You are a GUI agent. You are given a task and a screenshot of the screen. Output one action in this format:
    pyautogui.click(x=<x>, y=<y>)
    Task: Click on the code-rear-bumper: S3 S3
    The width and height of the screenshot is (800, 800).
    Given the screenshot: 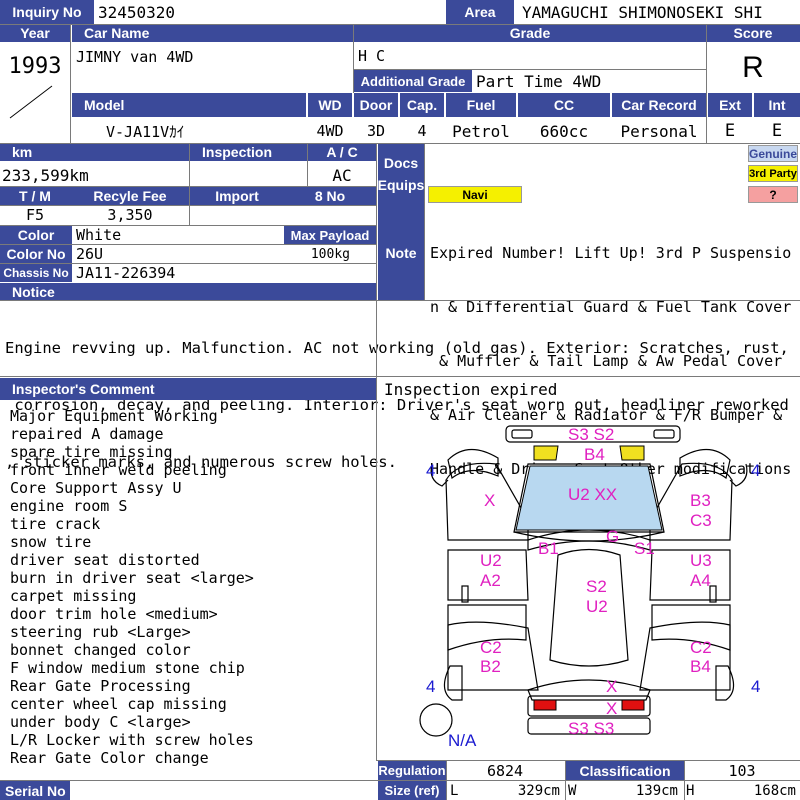 What is the action you would take?
    pyautogui.click(x=591, y=728)
    